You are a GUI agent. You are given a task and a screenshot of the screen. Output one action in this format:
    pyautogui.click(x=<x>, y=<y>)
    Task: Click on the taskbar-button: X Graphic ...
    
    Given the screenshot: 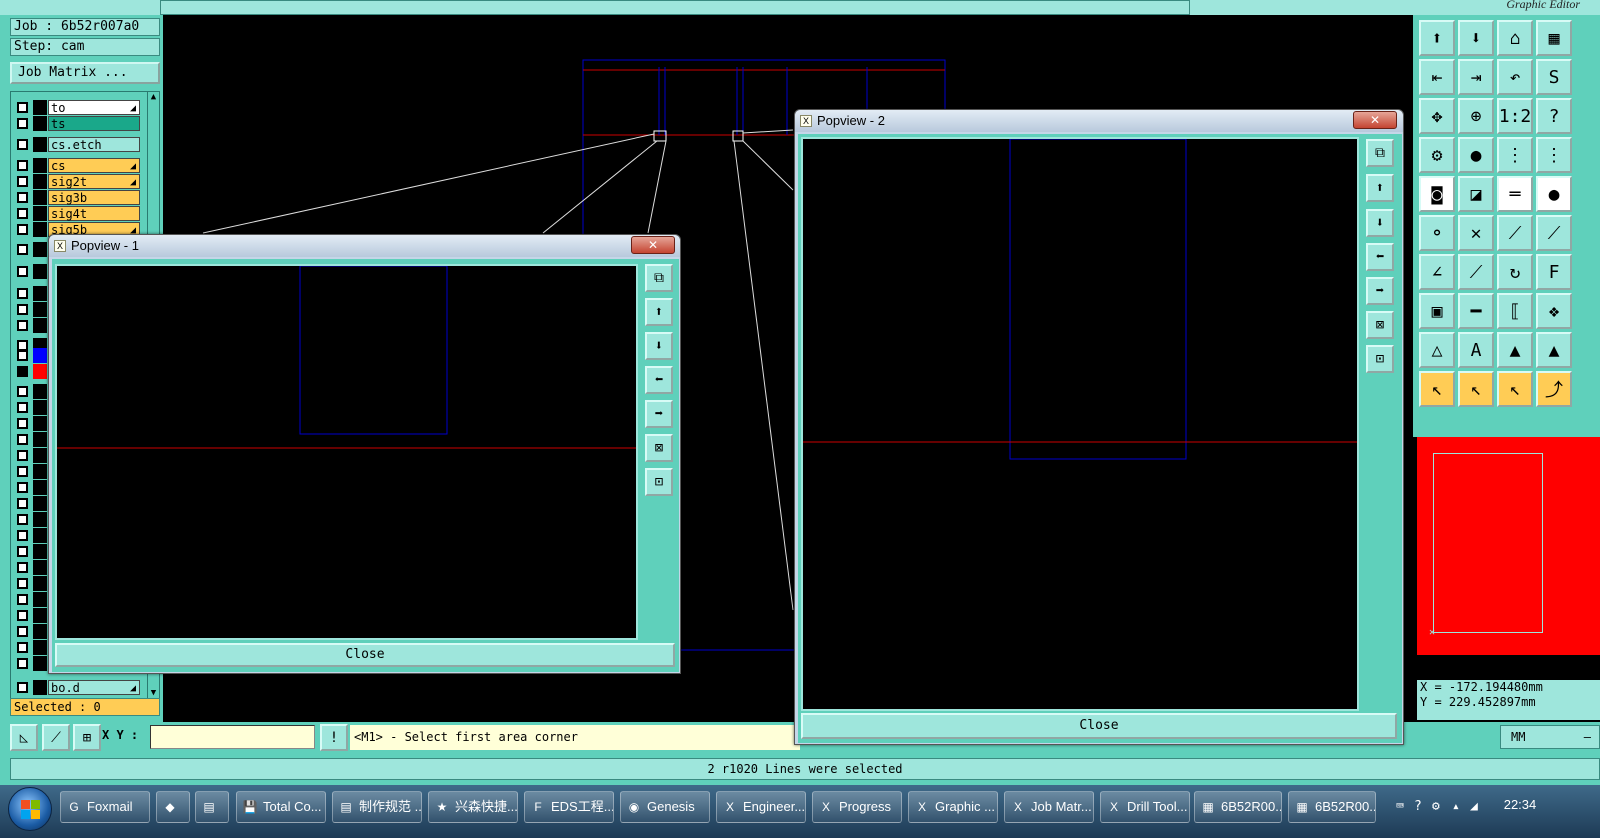 What is the action you would take?
    pyautogui.click(x=953, y=807)
    